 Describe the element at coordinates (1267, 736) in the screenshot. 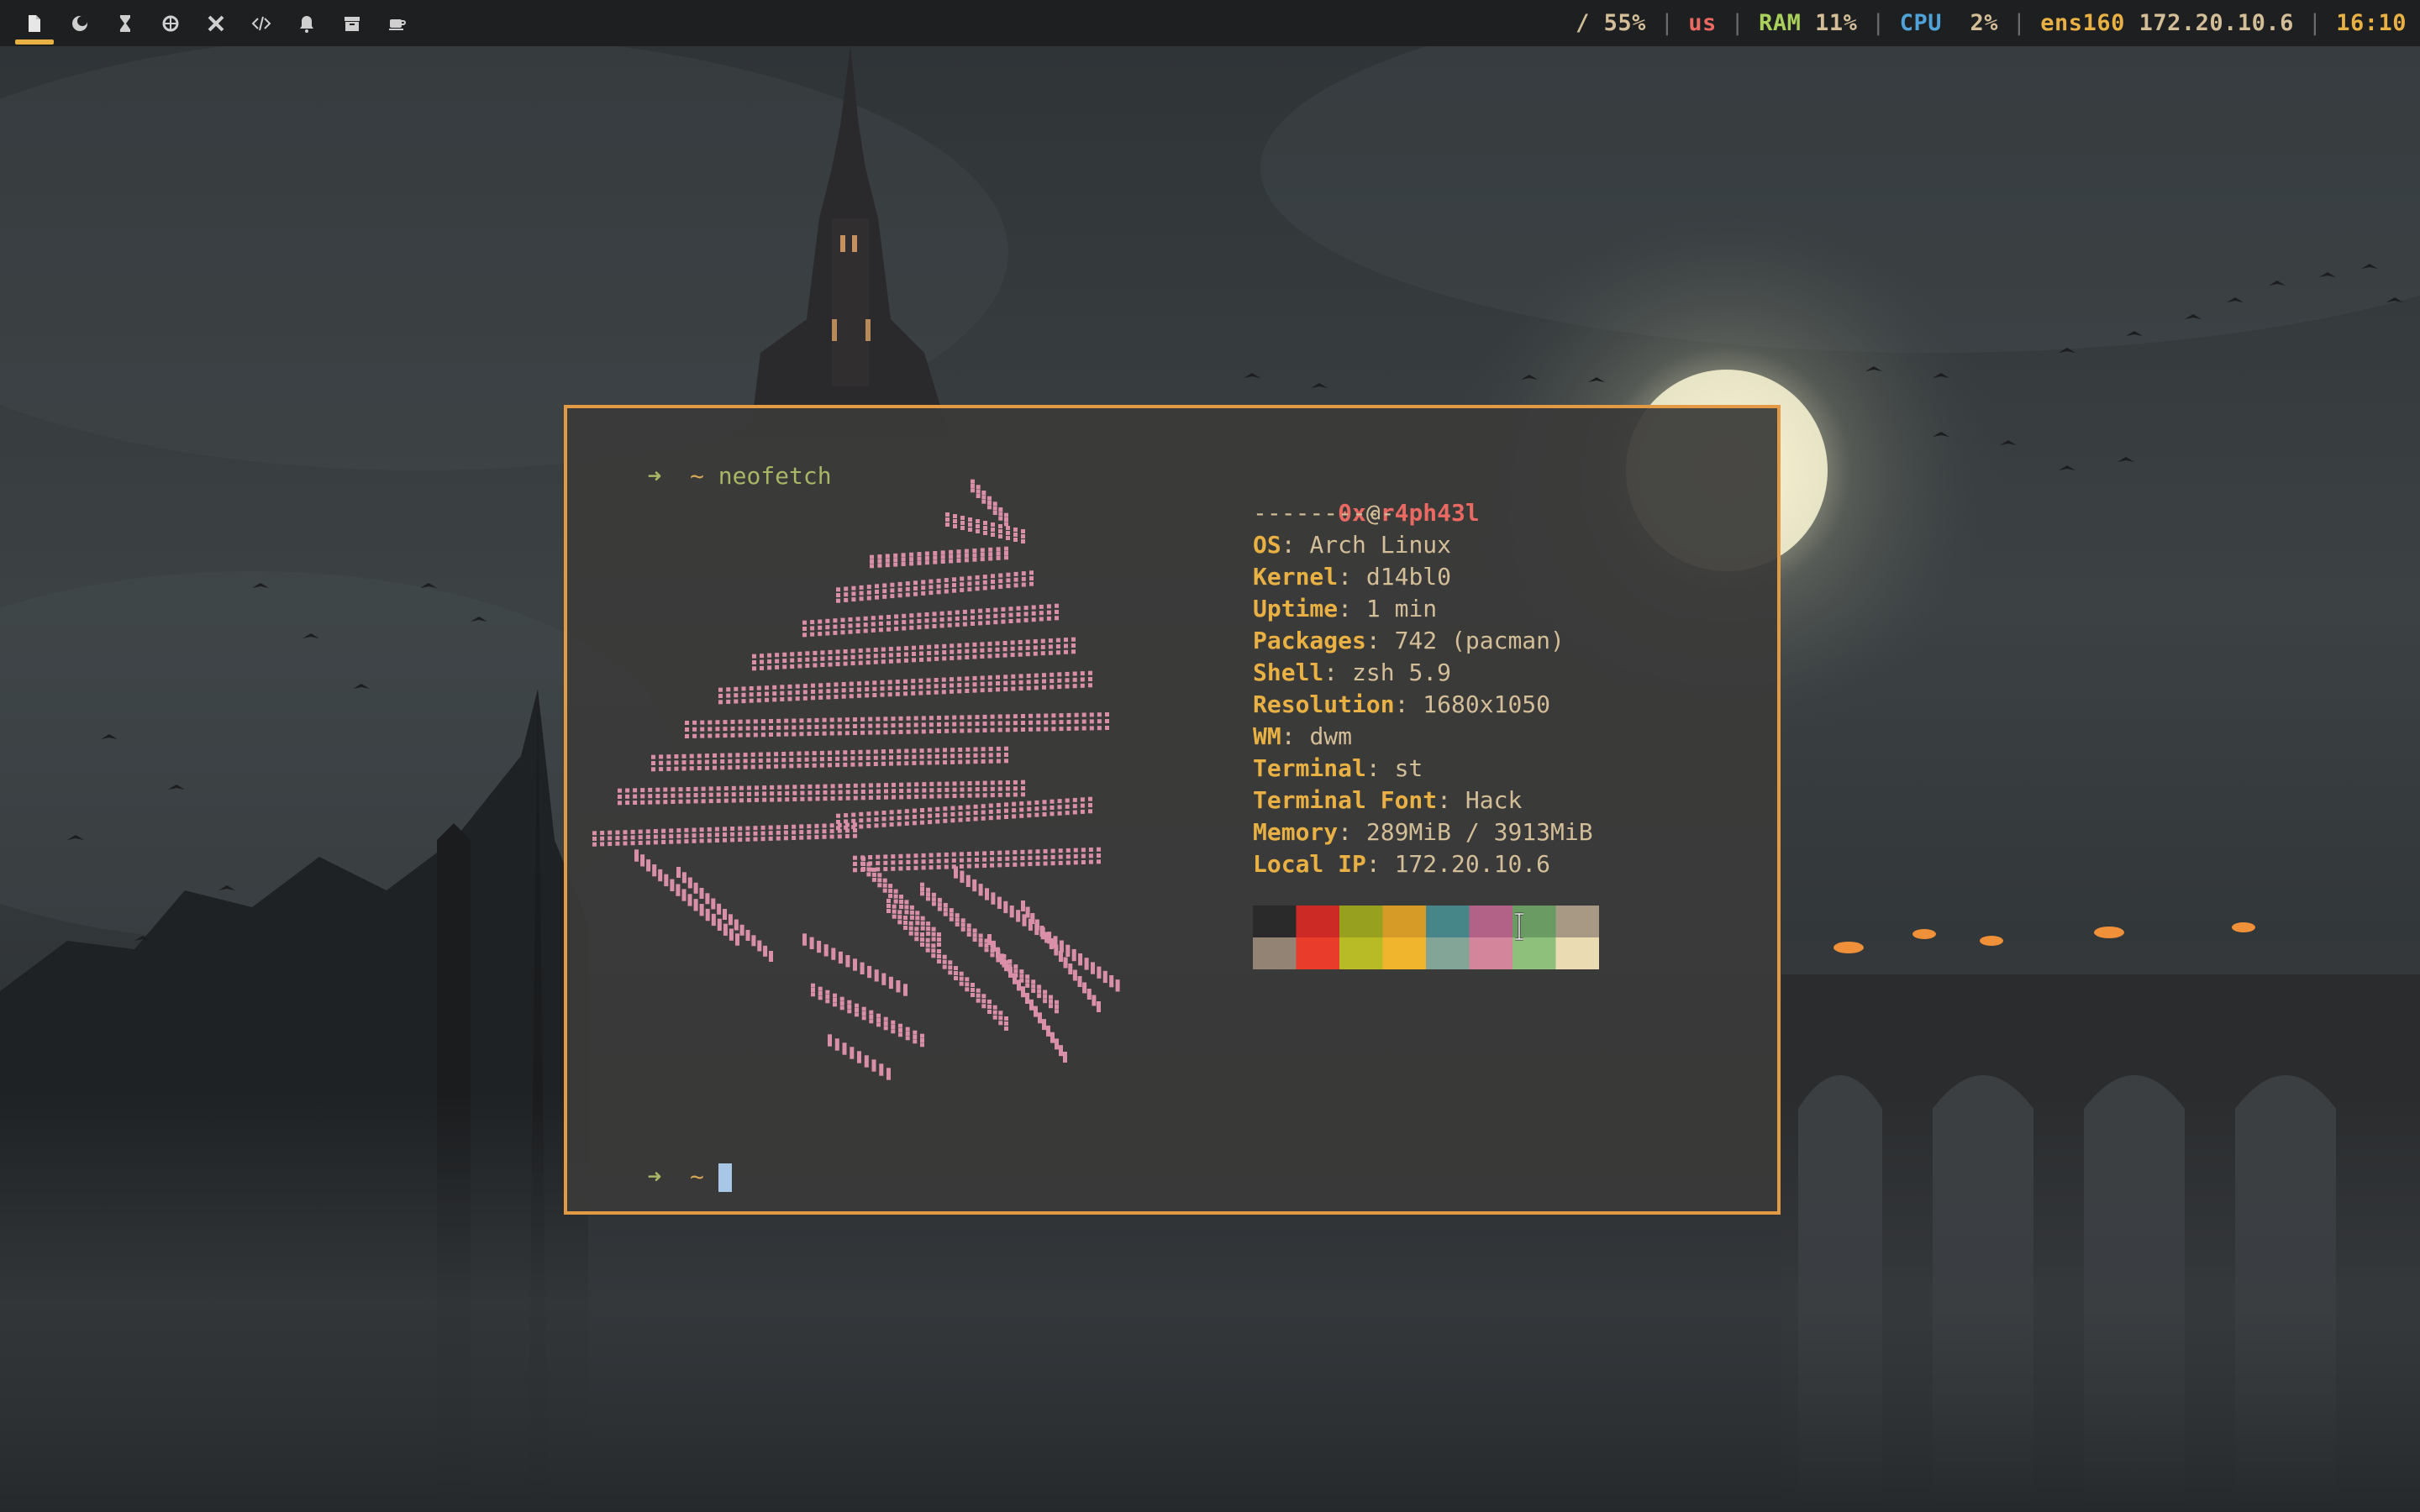

I see `info-key: WM` at that location.